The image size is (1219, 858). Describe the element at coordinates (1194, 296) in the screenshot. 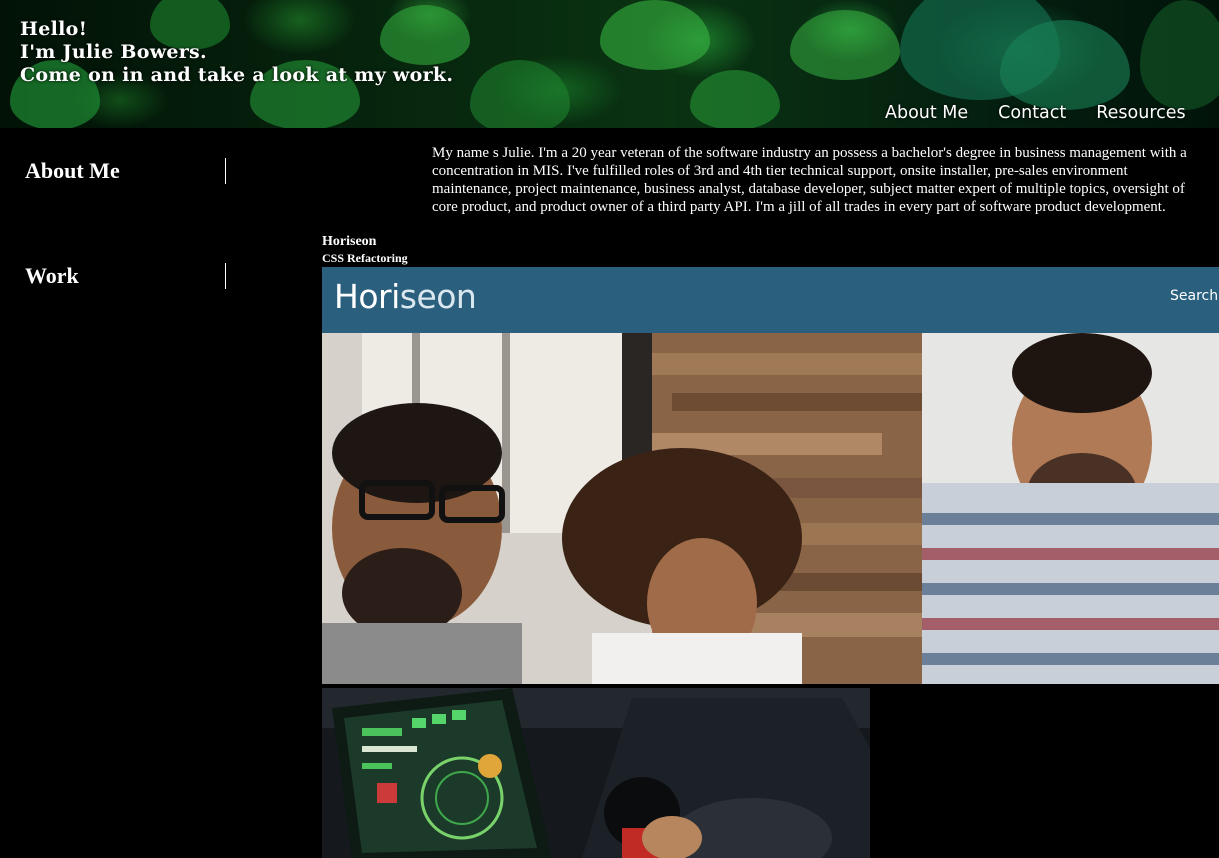

I see `horiseon-search-label: Search E` at that location.